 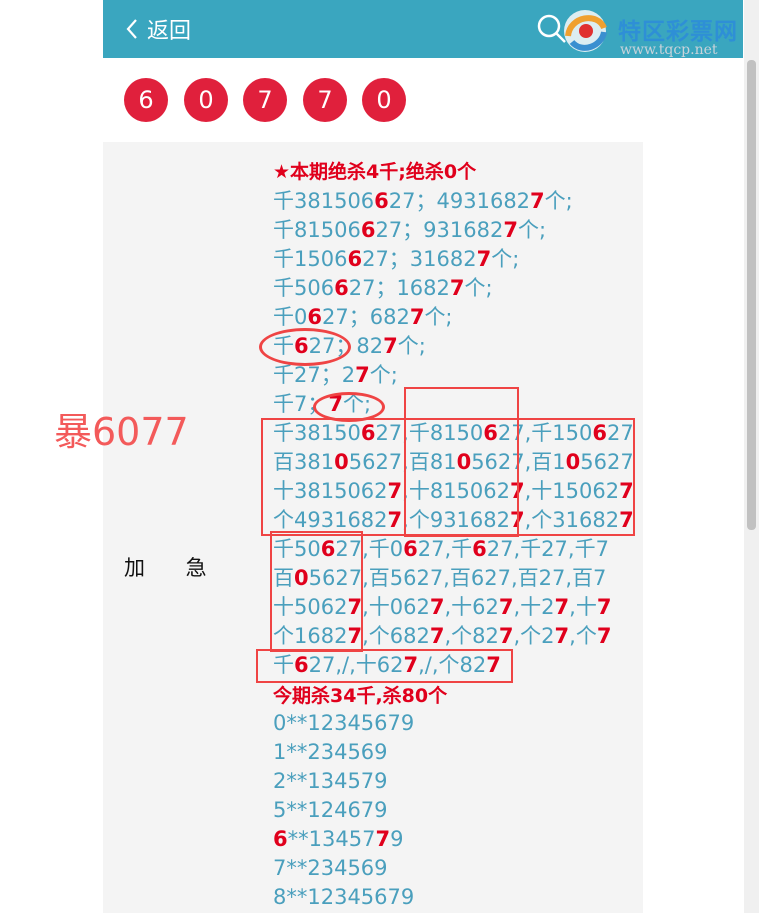 What do you see at coordinates (146, 100) in the screenshot?
I see `result-ball: 6` at bounding box center [146, 100].